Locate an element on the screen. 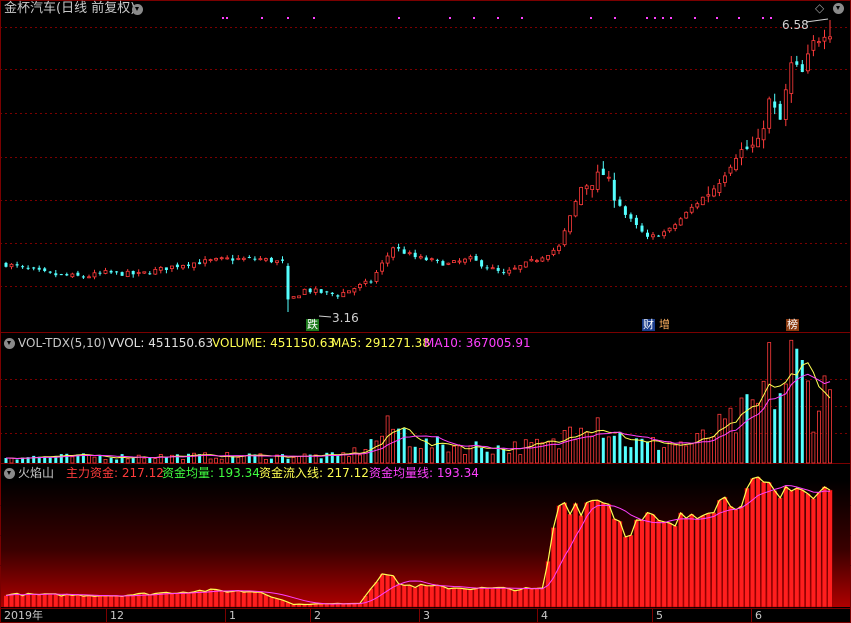 This screenshot has height=623, width=851. low-price-label: 3.16 is located at coordinates (345, 318).